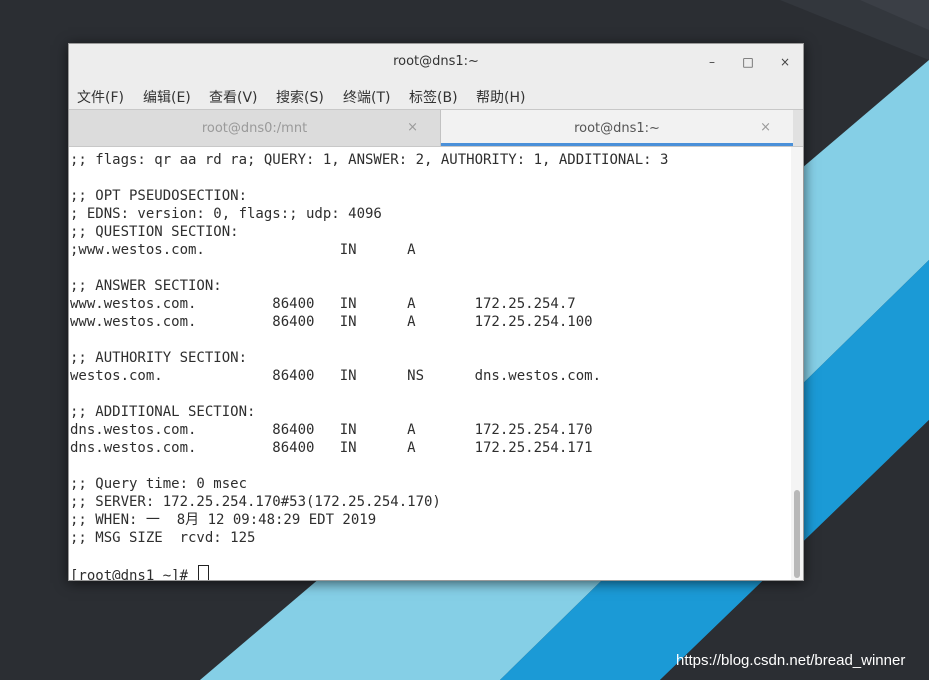 This screenshot has width=929, height=680. I want to click on menu-edit: 编辑(E), so click(167, 97).